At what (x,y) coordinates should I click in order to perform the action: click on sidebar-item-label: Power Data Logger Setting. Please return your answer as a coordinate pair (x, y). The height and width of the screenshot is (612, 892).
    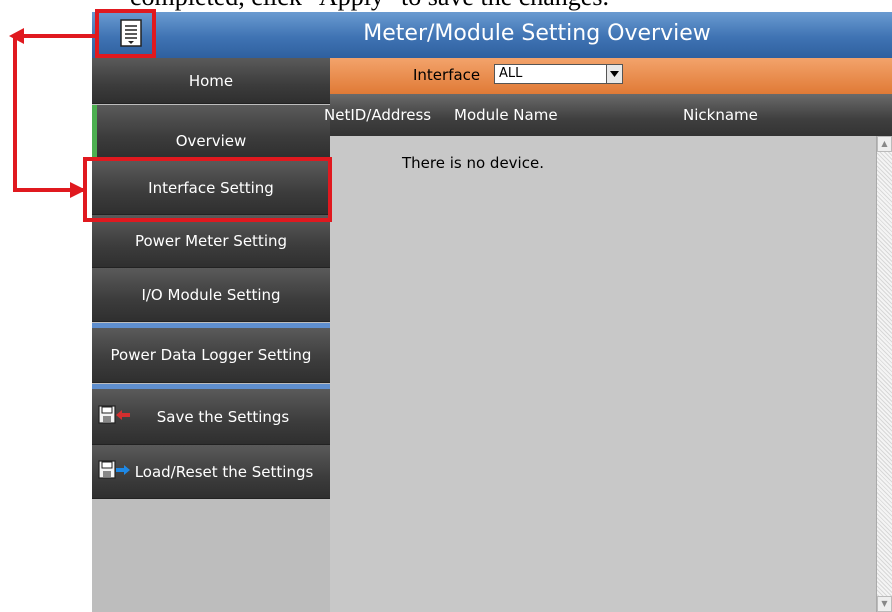
    Looking at the image, I should click on (211, 355).